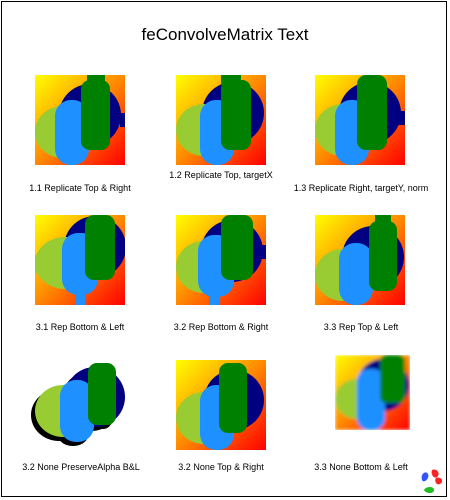 The image size is (450, 500). What do you see at coordinates (80, 327) in the screenshot?
I see `caption-3-1: 3.1 Rep Bottom & Left` at bounding box center [80, 327].